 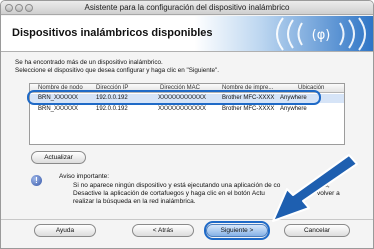 What do you see at coordinates (58, 157) in the screenshot?
I see `refresh-button: Actualizar` at bounding box center [58, 157].